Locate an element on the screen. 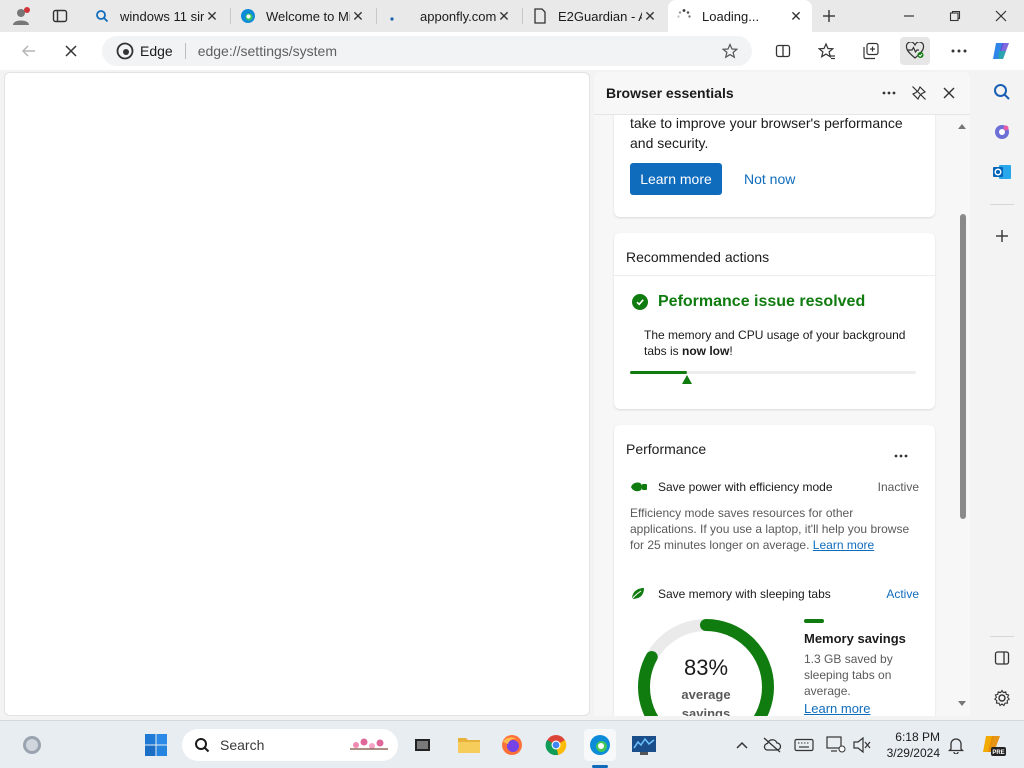 The height and width of the screenshot is (768, 1024). close-window-button is located at coordinates (1001, 16).